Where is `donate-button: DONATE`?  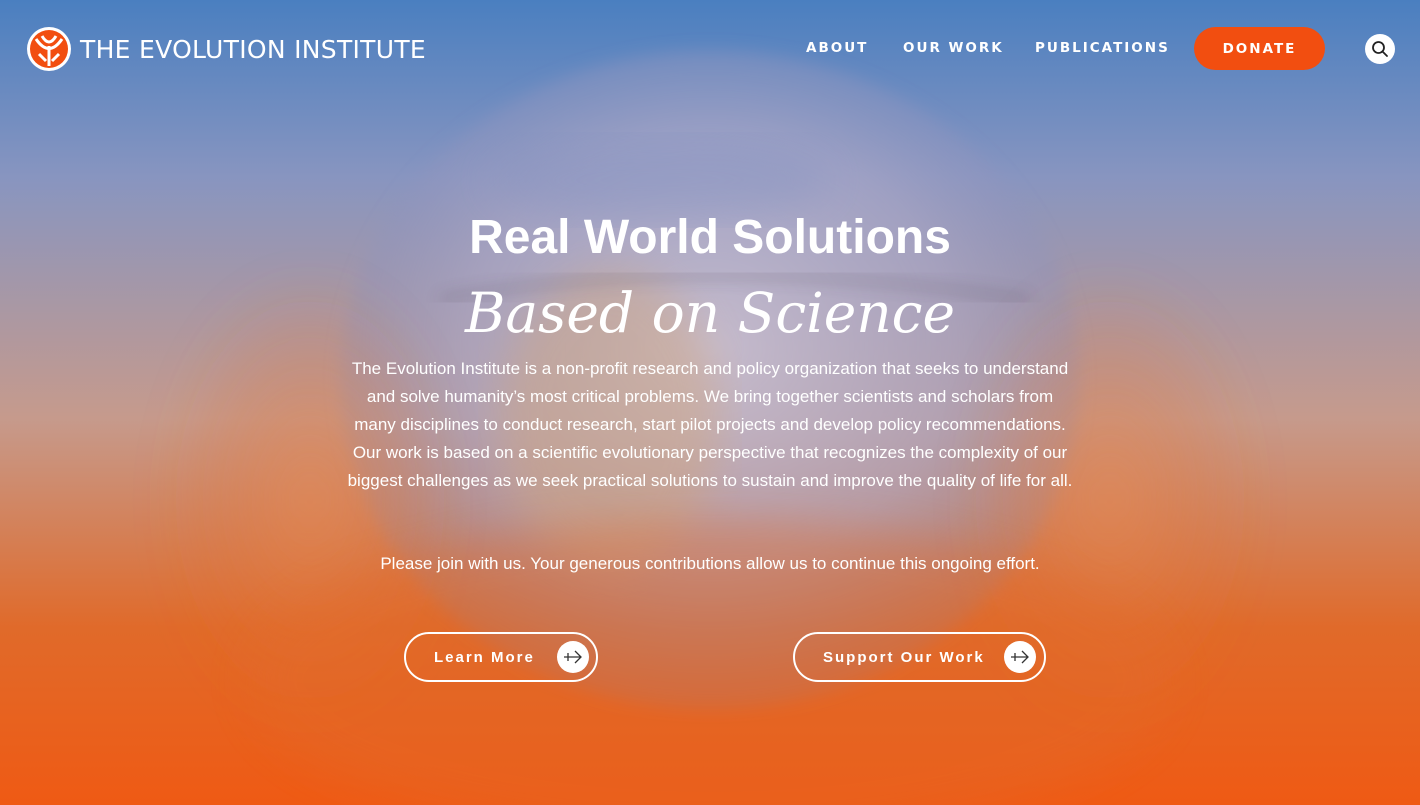 donate-button: DONATE is located at coordinates (1259, 48).